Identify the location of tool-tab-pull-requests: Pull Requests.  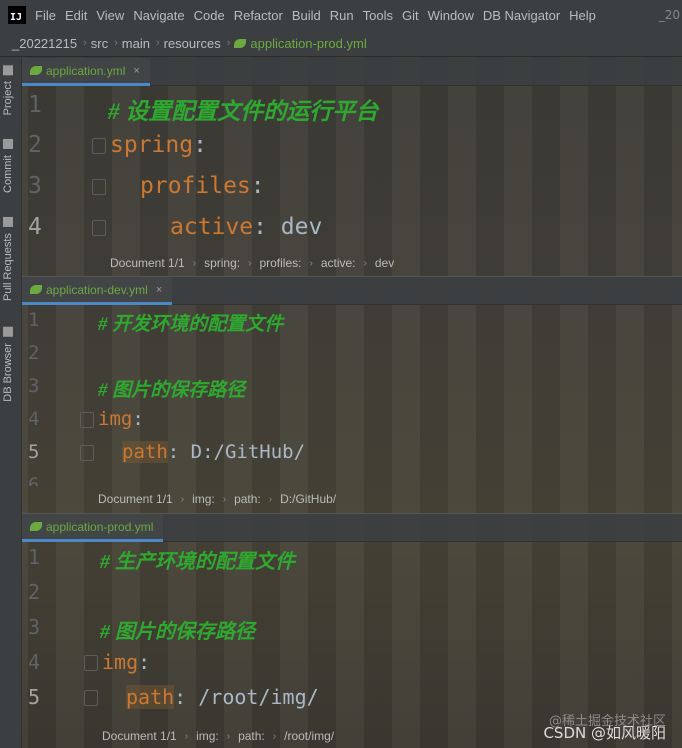
(8, 259).